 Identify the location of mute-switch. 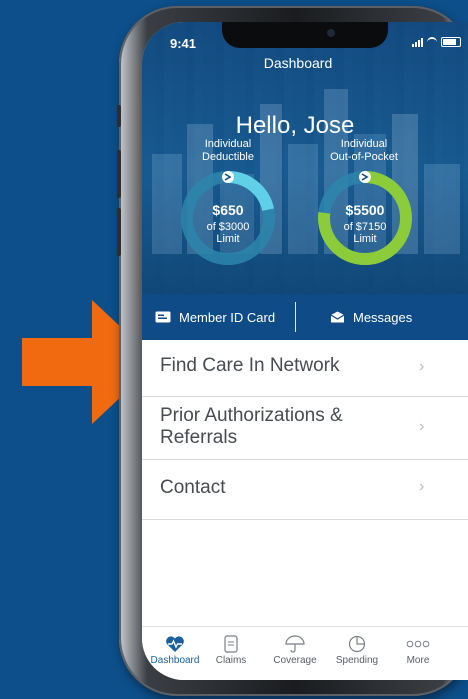
(119, 116).